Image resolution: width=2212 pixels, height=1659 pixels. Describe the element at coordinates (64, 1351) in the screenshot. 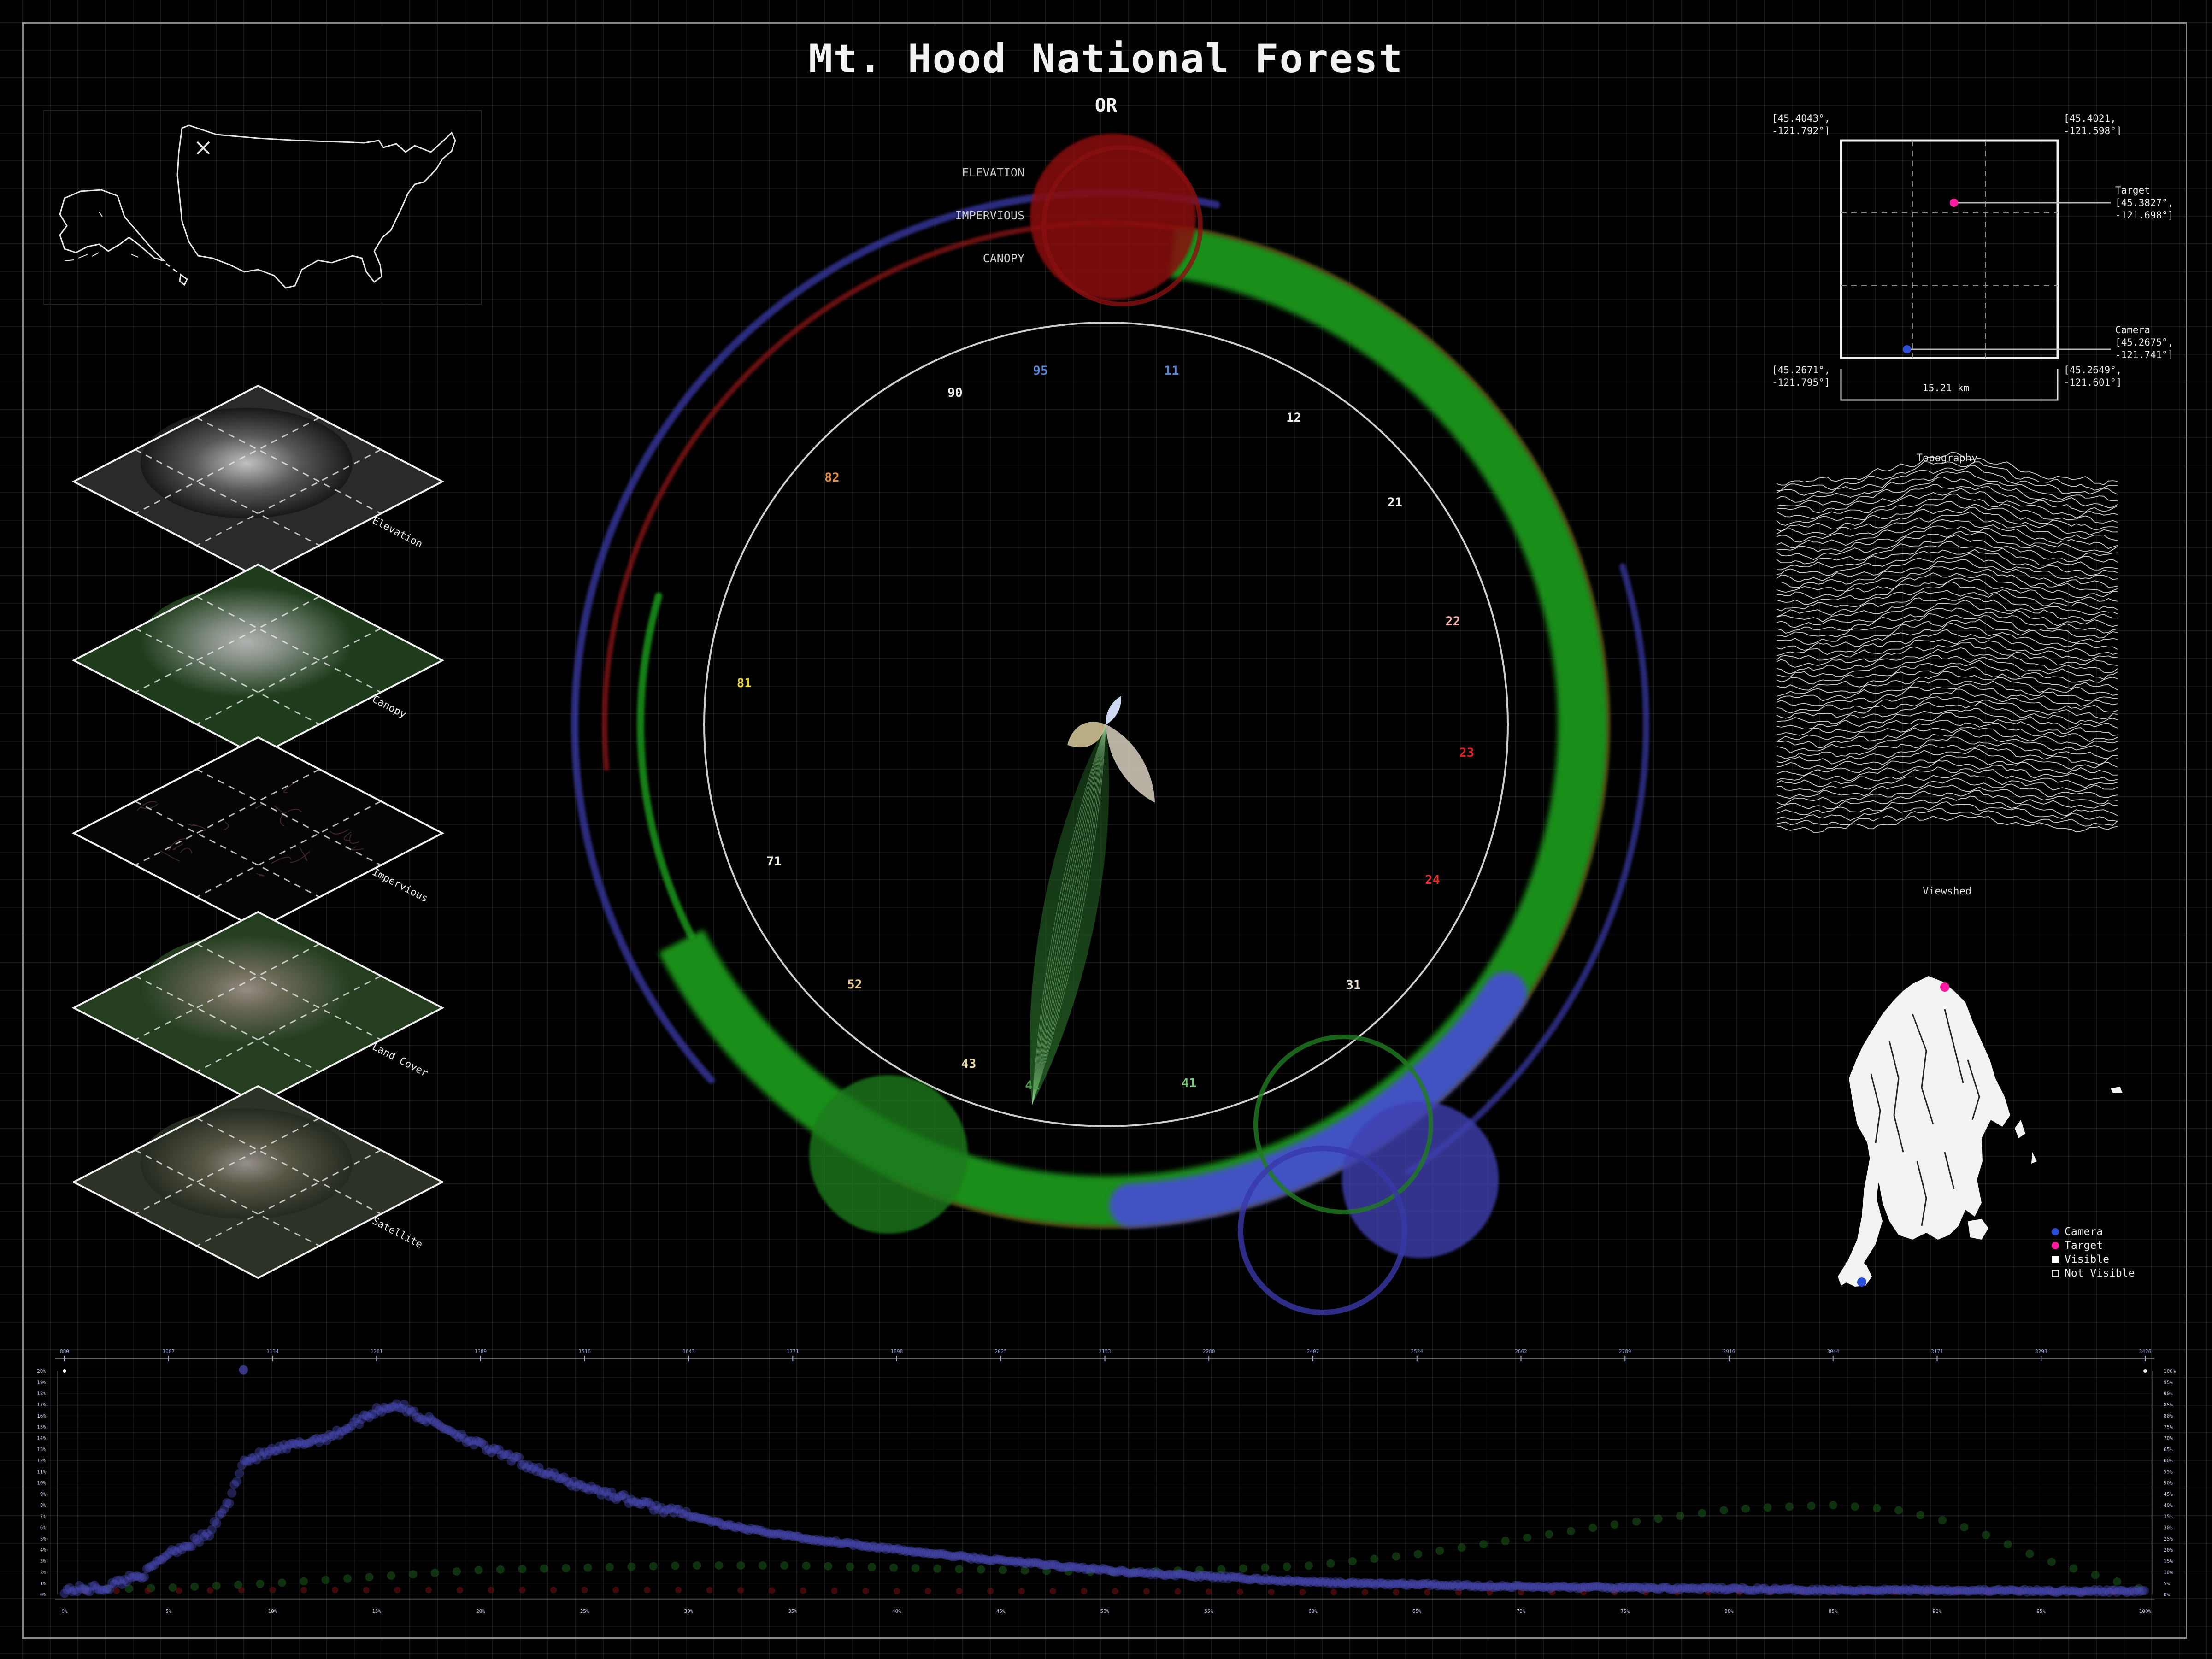

I see `timeline-top-tick-label: 880` at that location.